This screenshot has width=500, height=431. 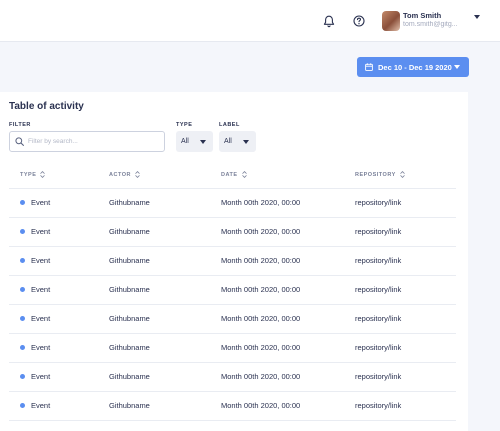 What do you see at coordinates (234, 174) in the screenshot?
I see `column-header-date: DATE` at bounding box center [234, 174].